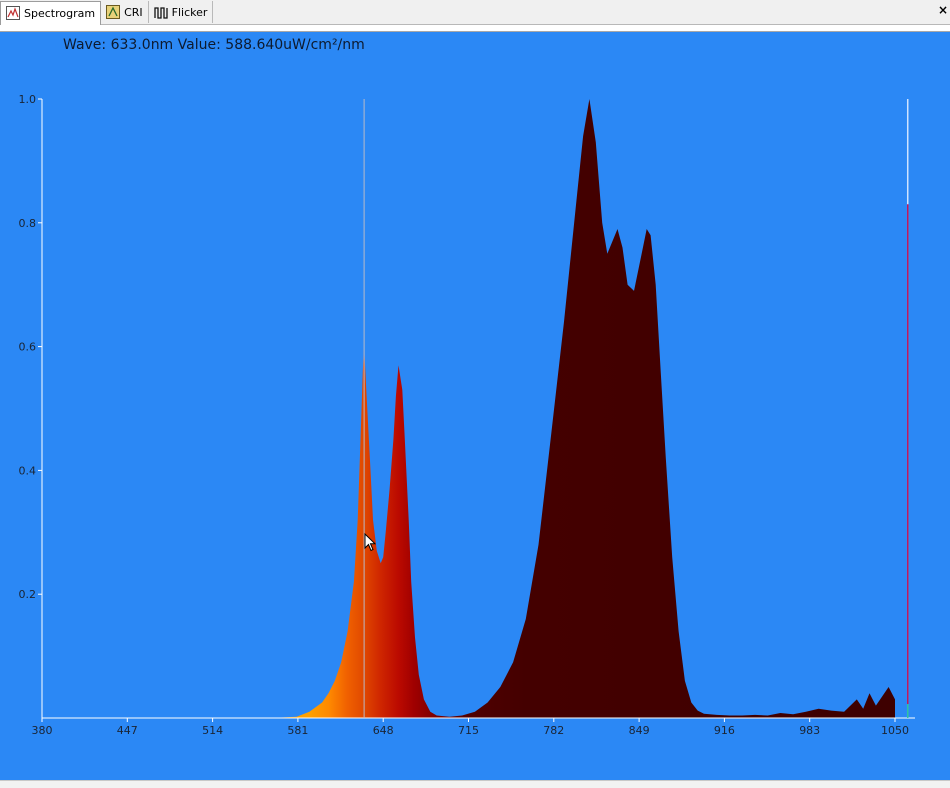 The height and width of the screenshot is (788, 950). I want to click on toolbar-spacer, so click(475, 28).